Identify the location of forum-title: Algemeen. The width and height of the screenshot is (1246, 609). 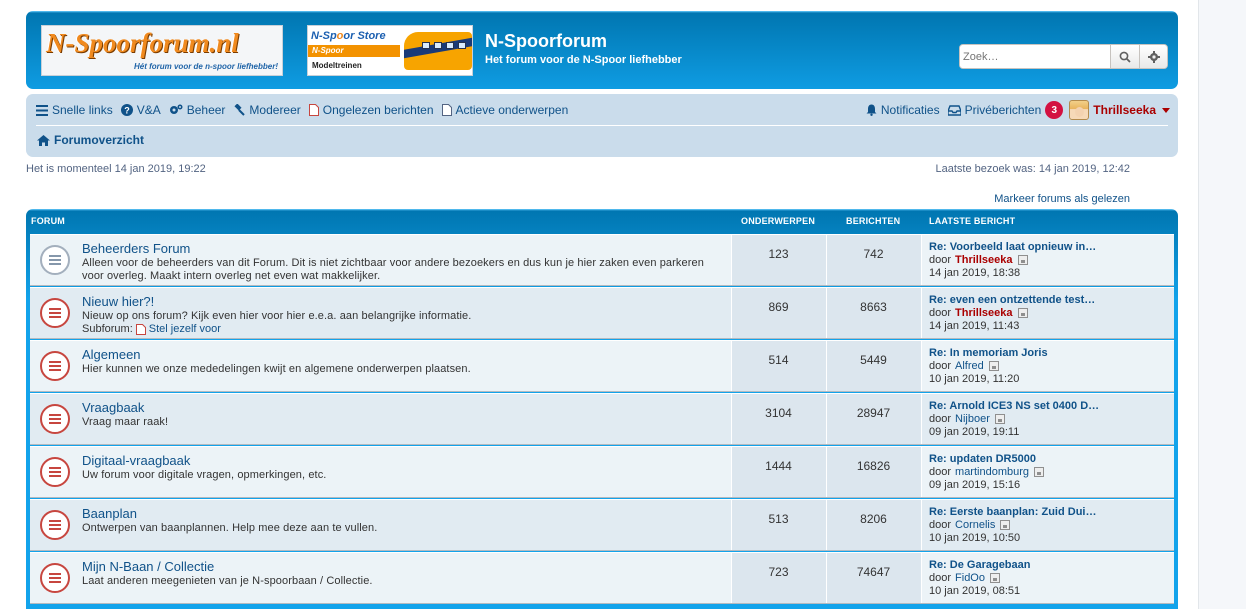
(111, 354).